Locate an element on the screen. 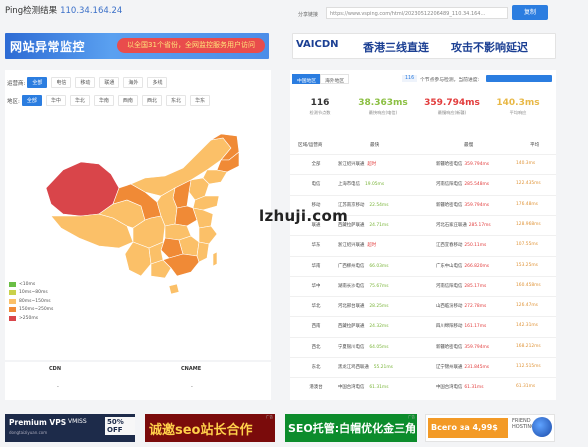 This screenshot has width=588, height=447. cname-value: - is located at coordinates (192, 387).